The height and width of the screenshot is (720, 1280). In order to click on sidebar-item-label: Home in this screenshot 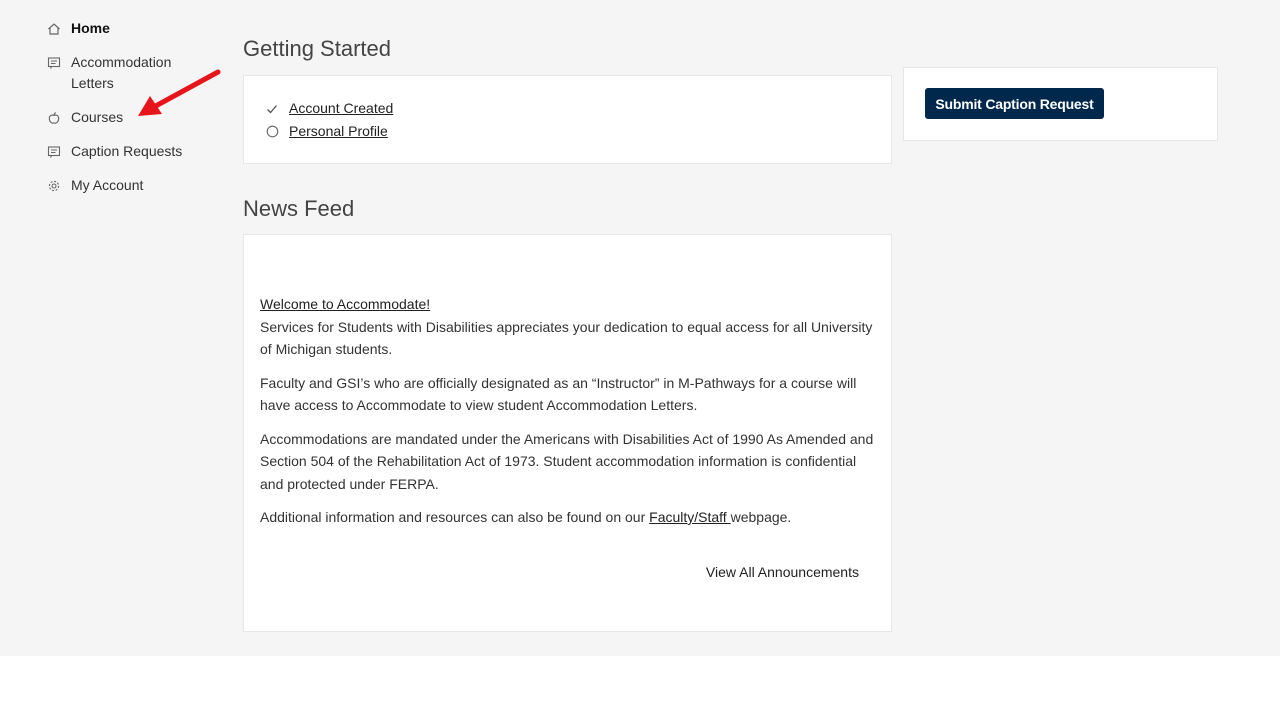, I will do `click(90, 28)`.